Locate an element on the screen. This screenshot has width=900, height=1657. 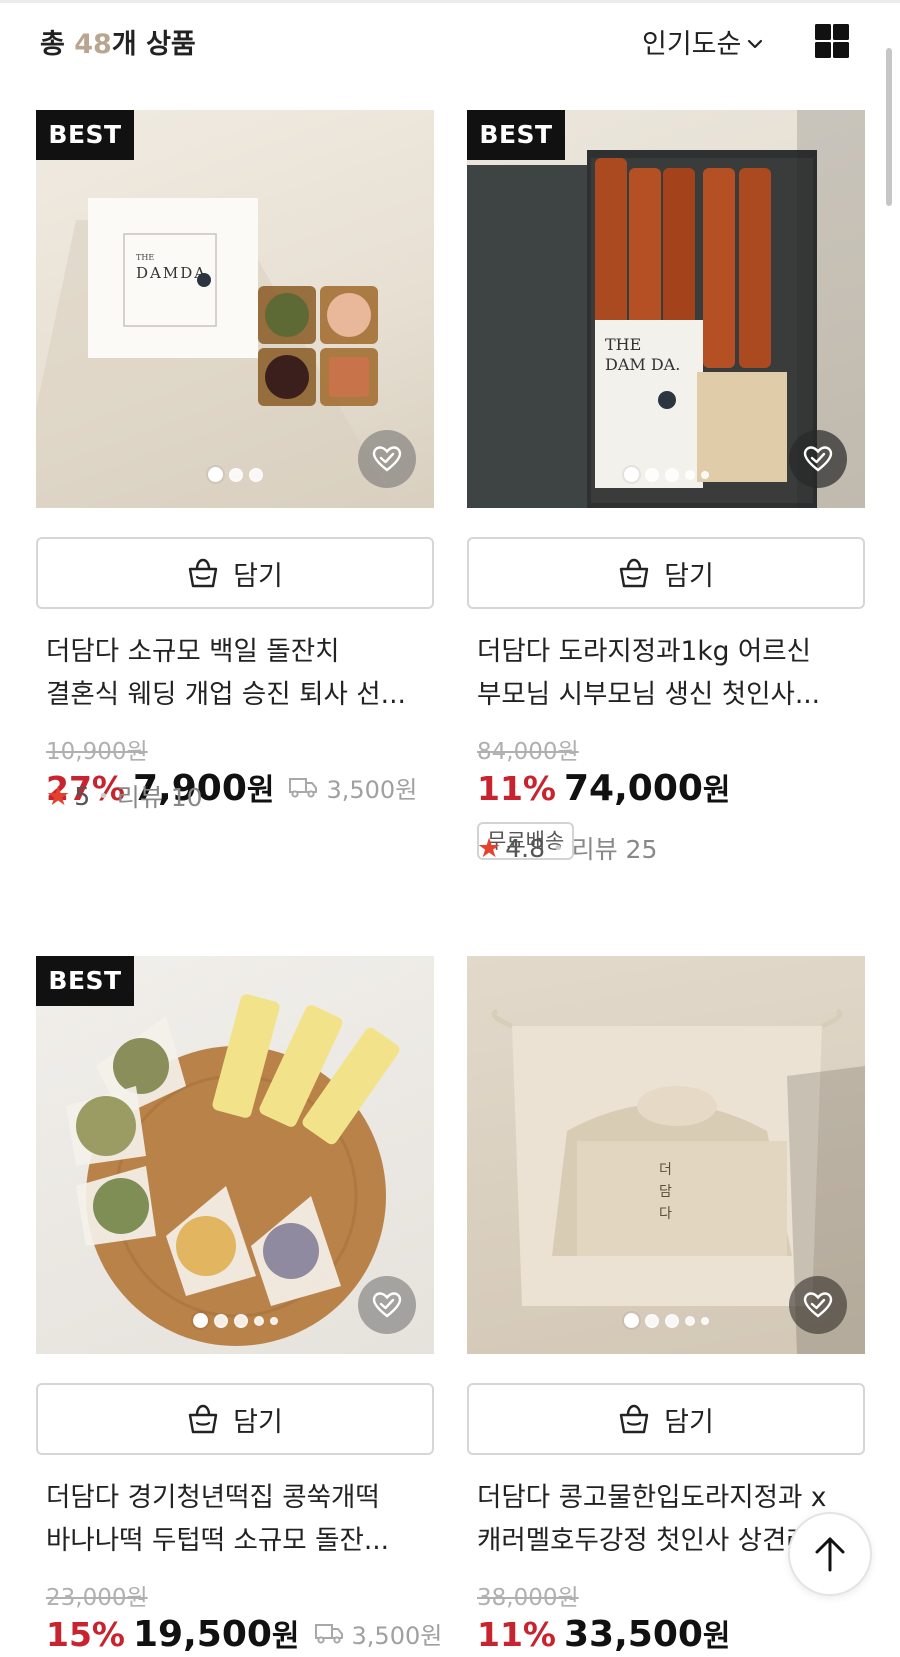
rating-value: 4.8 is located at coordinates (525, 848).